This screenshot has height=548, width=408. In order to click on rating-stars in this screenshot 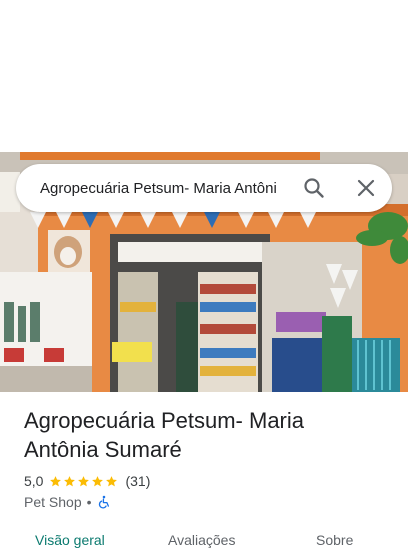, I will do `click(84, 481)`.